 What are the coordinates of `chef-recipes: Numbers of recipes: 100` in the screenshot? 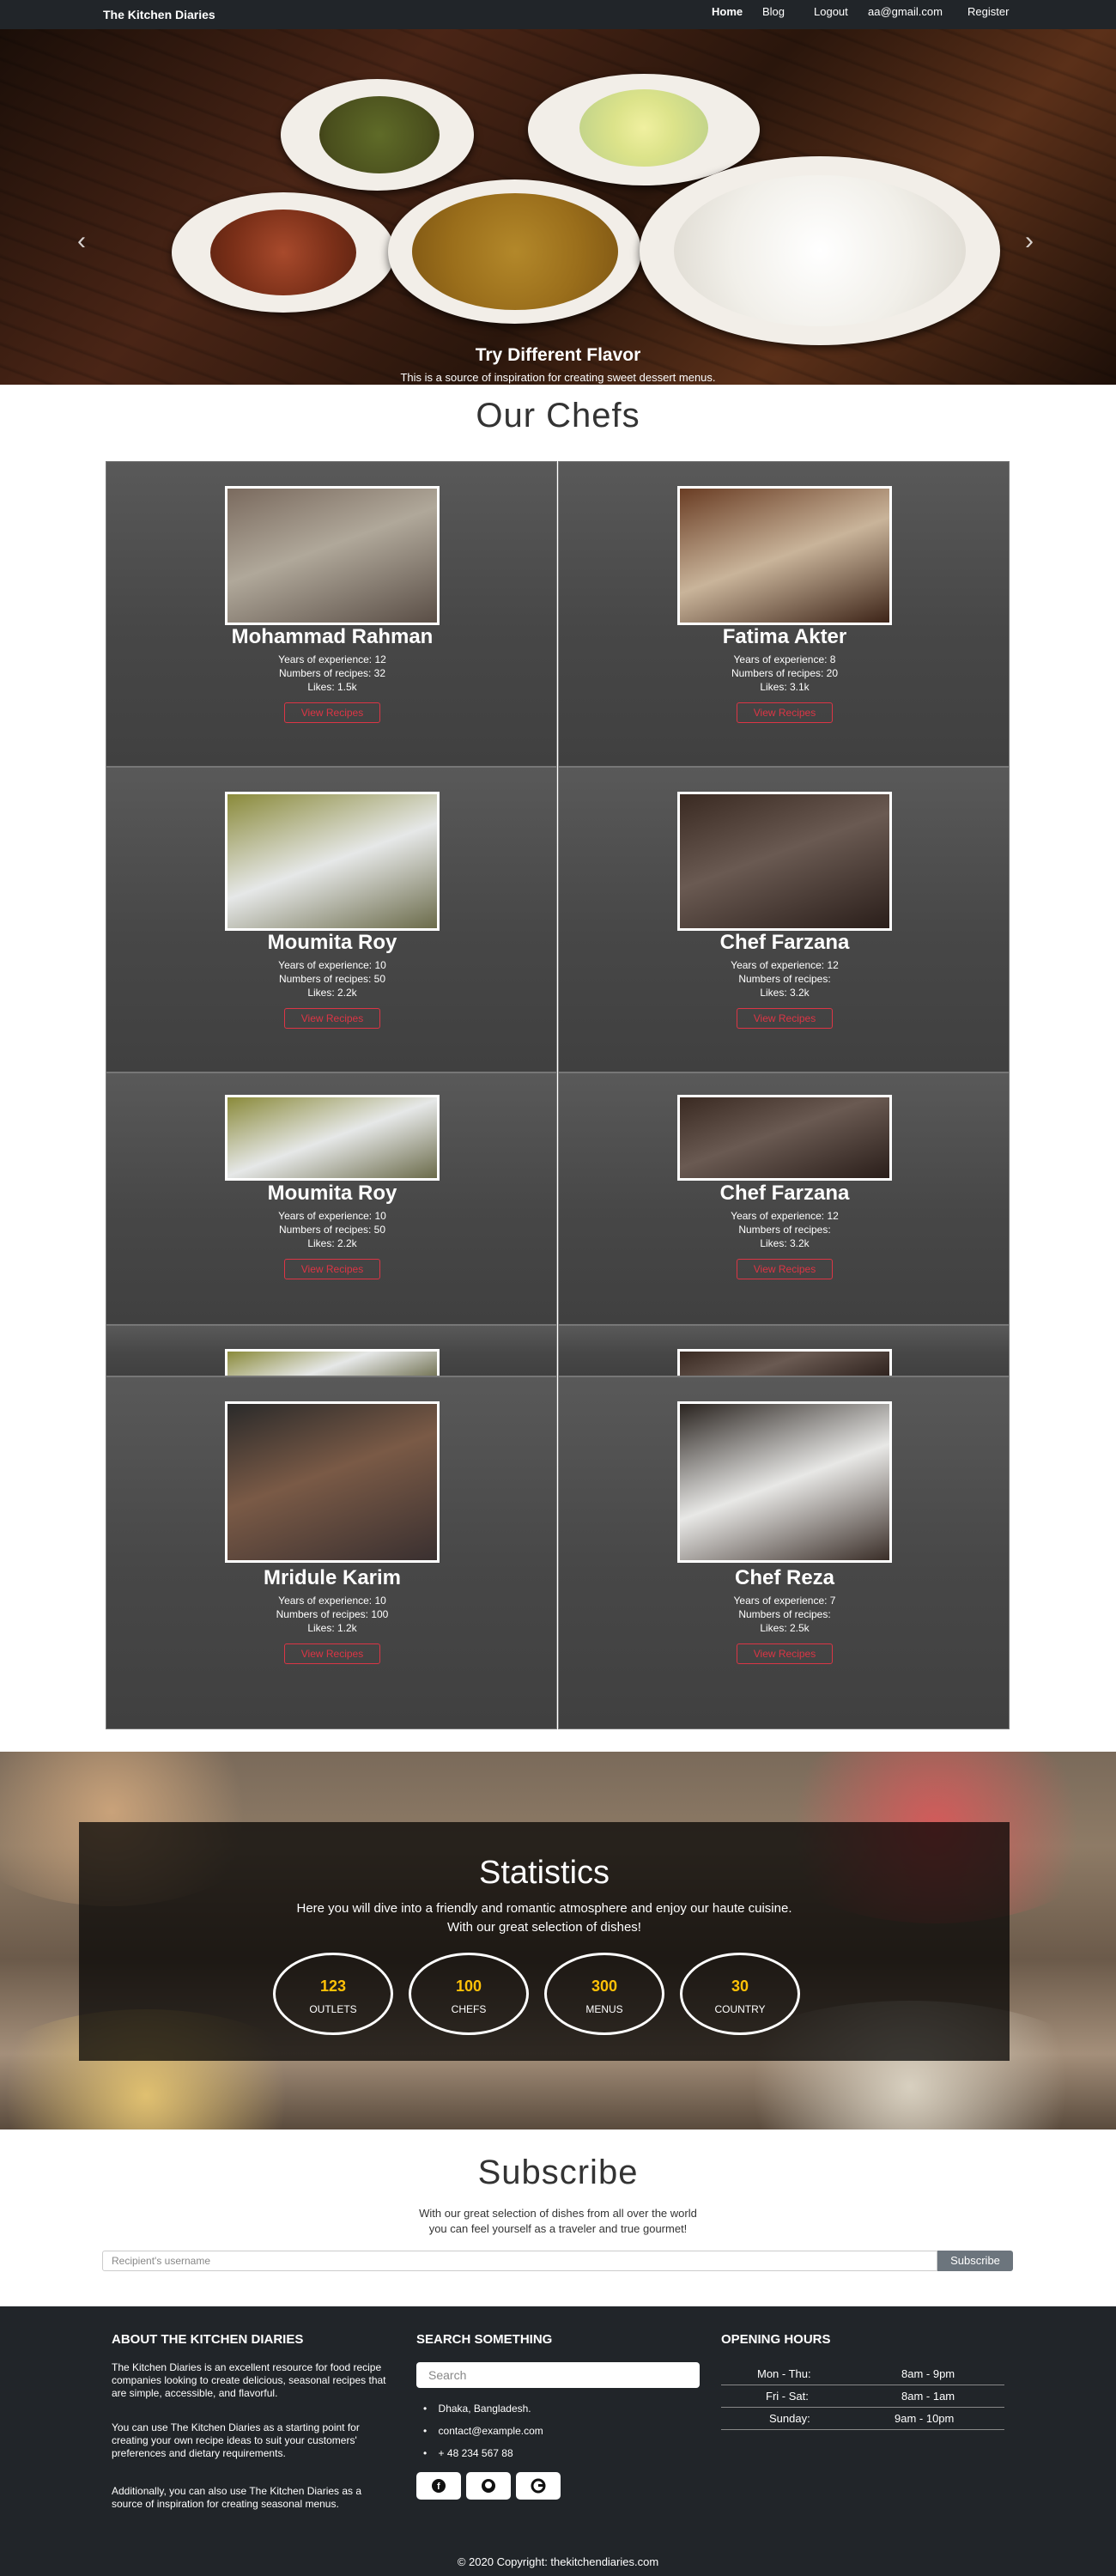 It's located at (332, 1614).